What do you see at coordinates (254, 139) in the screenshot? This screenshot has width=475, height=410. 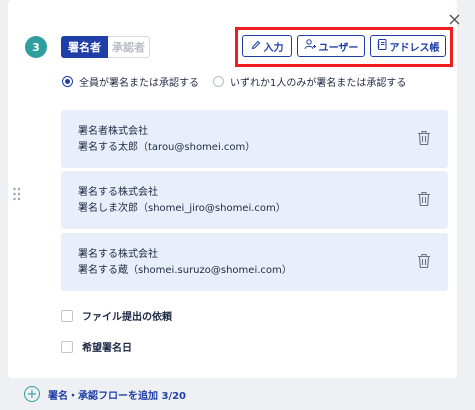 I see `signer-card: 署名者株式会社 署名する太郎（tarou@shomei.com）` at bounding box center [254, 139].